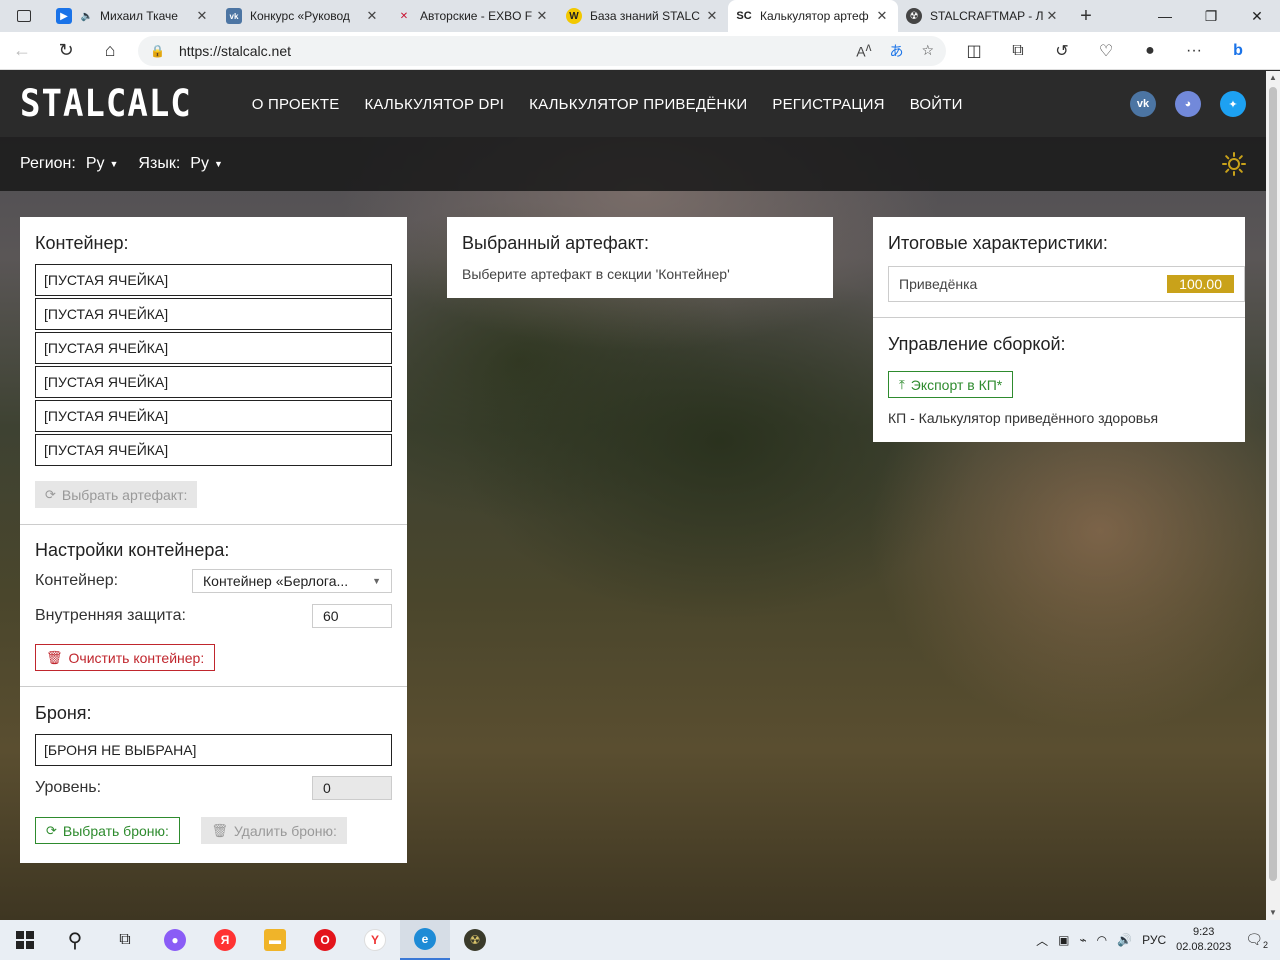 This screenshot has height=960, width=1280. I want to click on page-scrollbar: ▲ ▼, so click(1273, 495).